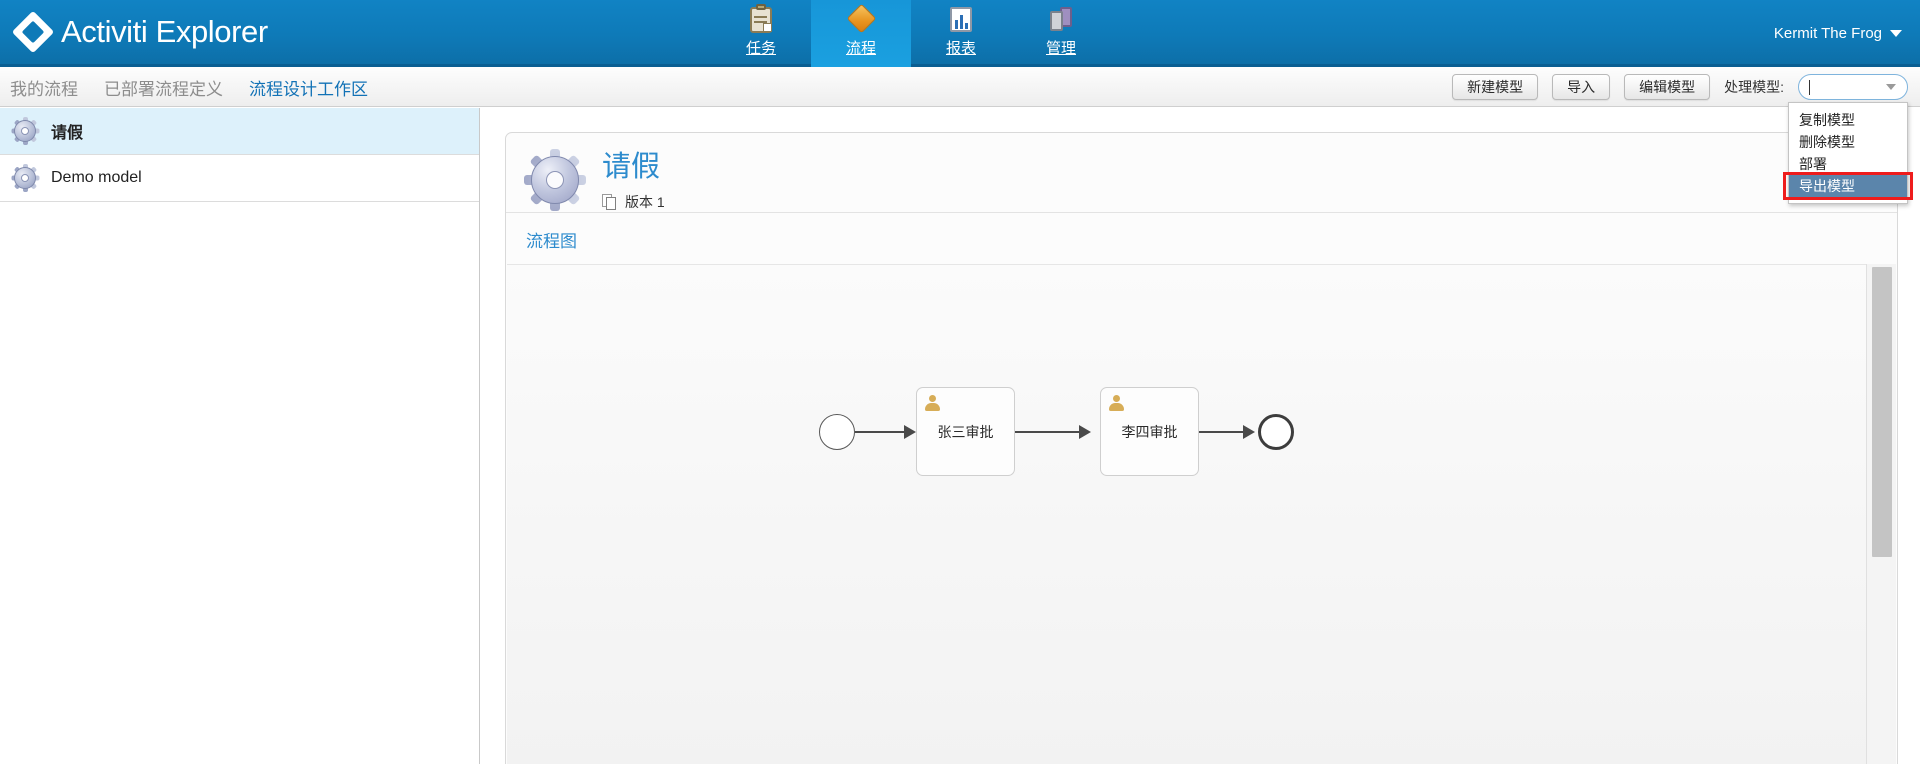 This screenshot has width=1920, height=764. Describe the element at coordinates (44, 87) in the screenshot. I see `subnav-item-my-processes: 我的流程` at that location.